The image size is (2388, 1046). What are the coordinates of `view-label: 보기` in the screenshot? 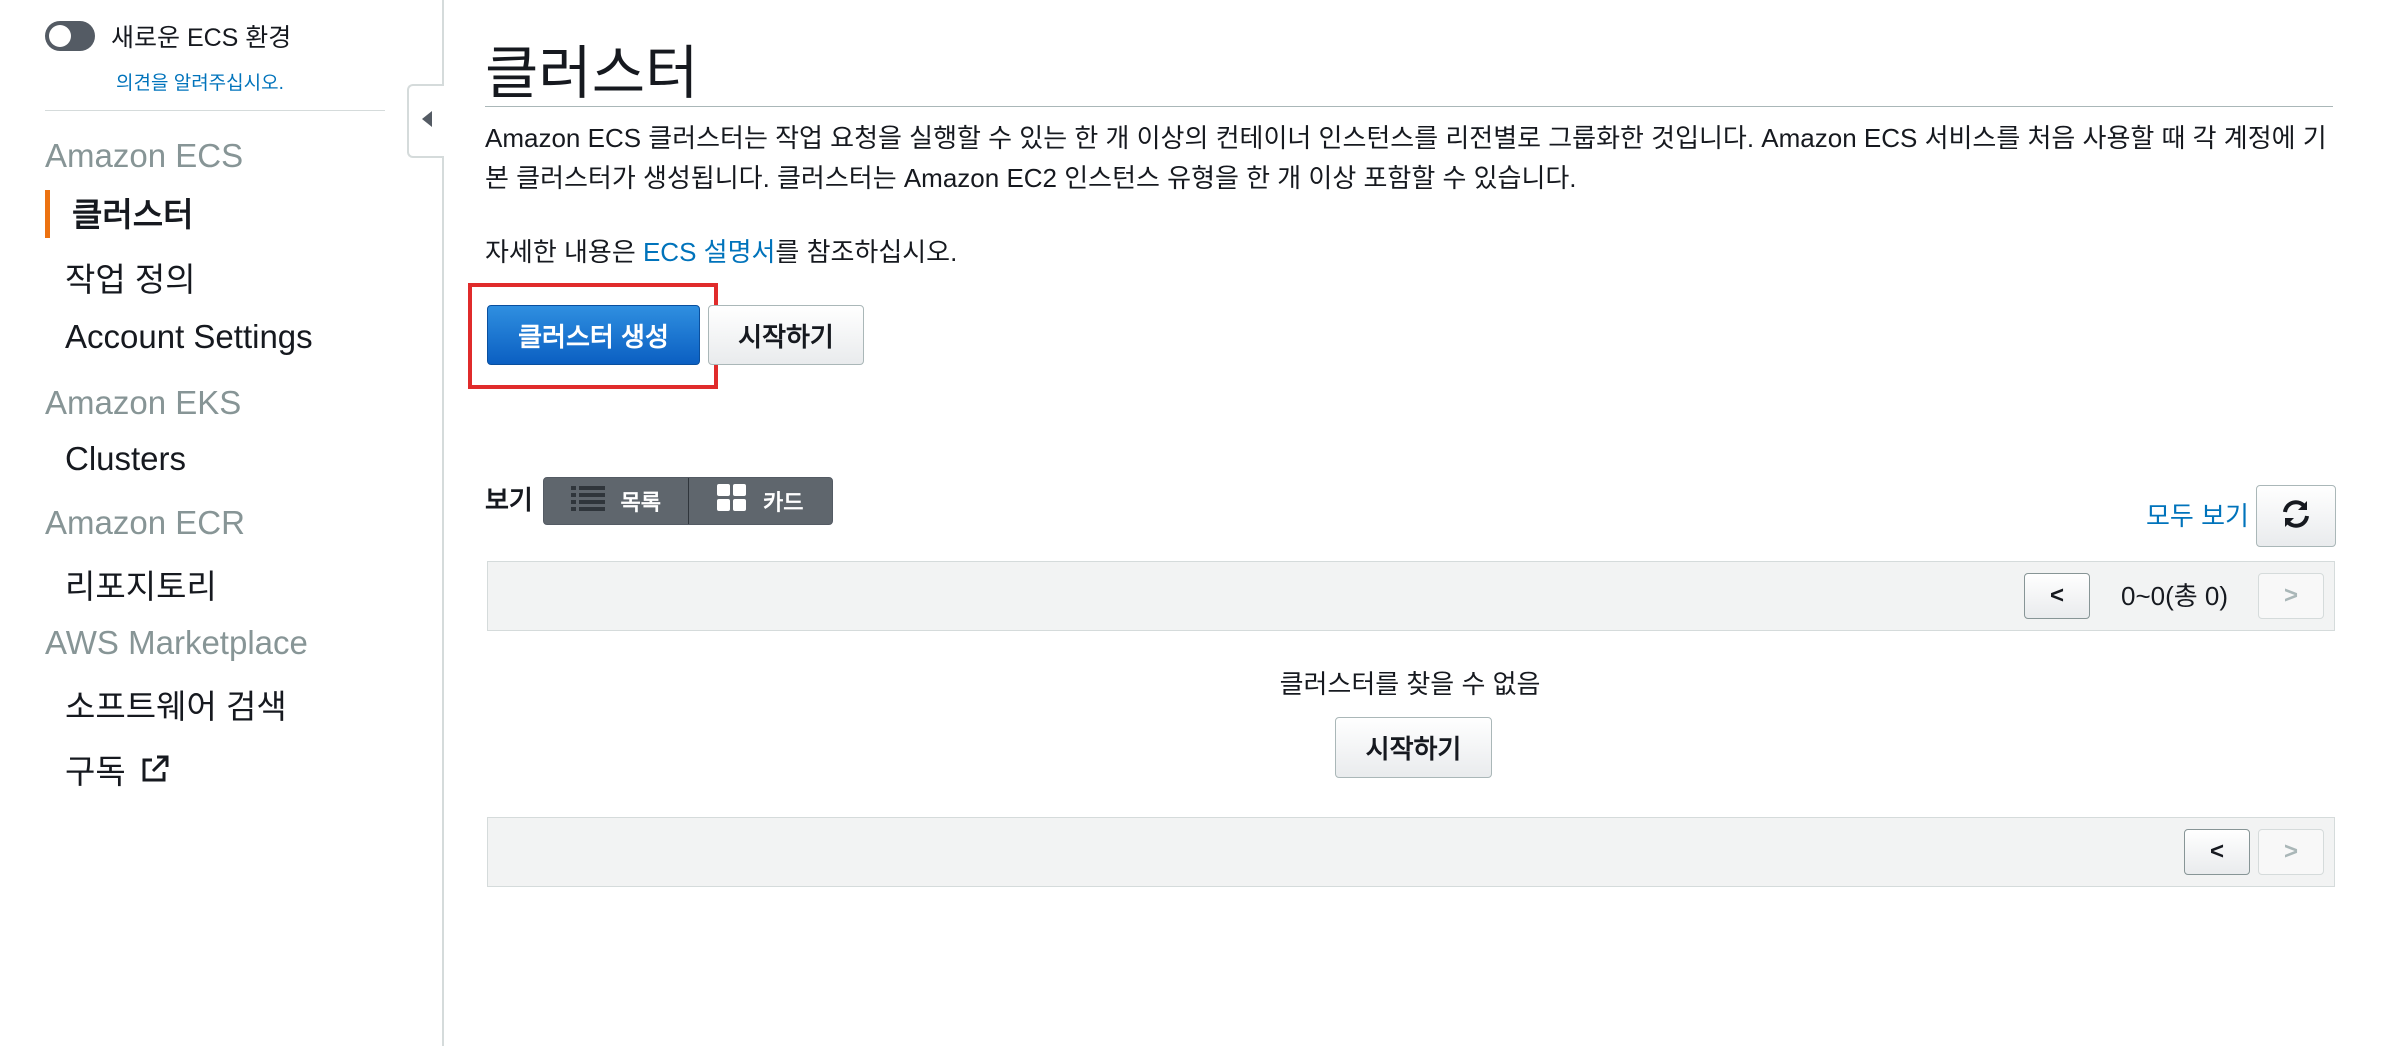 It's located at (509, 500).